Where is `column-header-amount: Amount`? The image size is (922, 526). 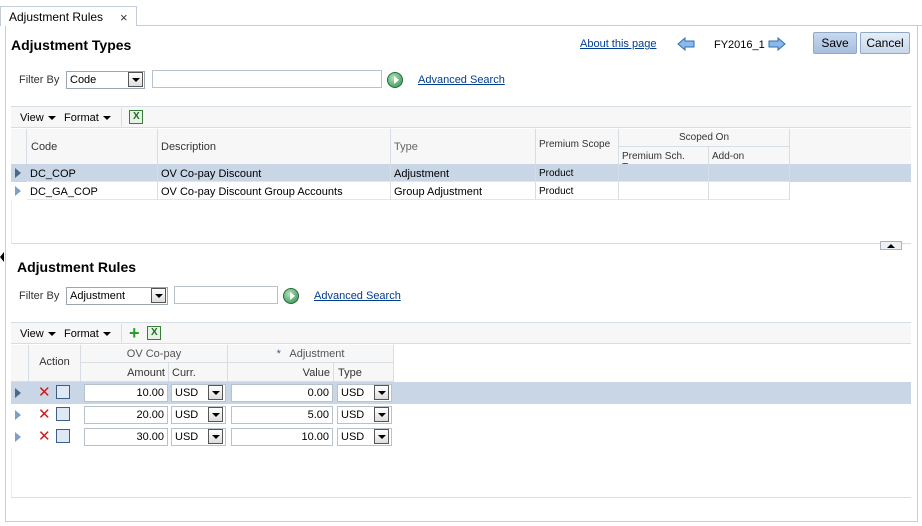 column-header-amount: Amount is located at coordinates (125, 372).